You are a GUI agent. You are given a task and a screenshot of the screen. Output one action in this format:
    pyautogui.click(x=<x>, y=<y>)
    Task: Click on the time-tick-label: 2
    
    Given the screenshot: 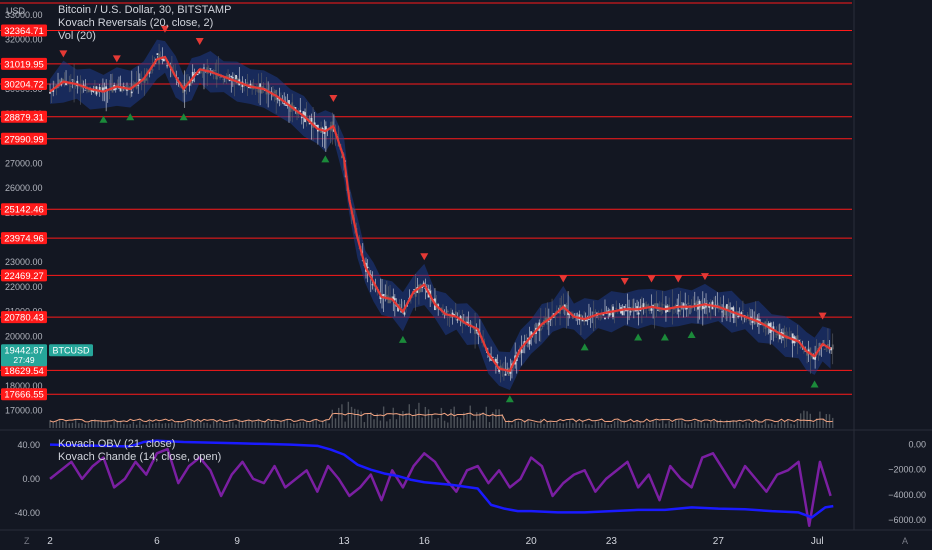 What is the action you would take?
    pyautogui.click(x=50, y=541)
    